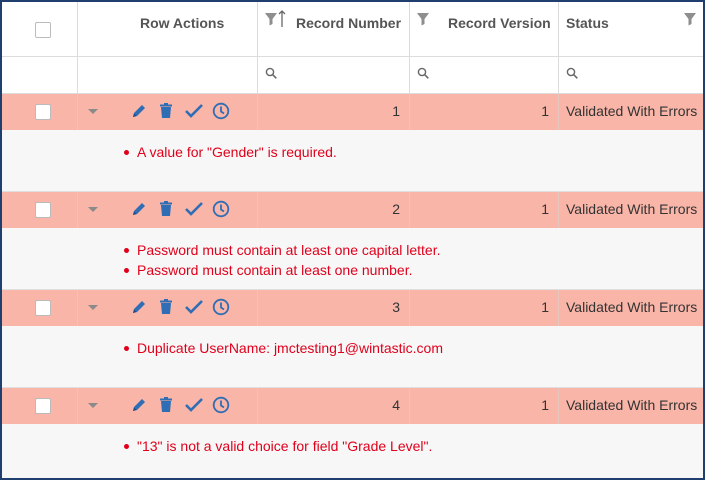 The width and height of the screenshot is (705, 480). What do you see at coordinates (334, 112) in the screenshot?
I see `record-number-cell: 1` at bounding box center [334, 112].